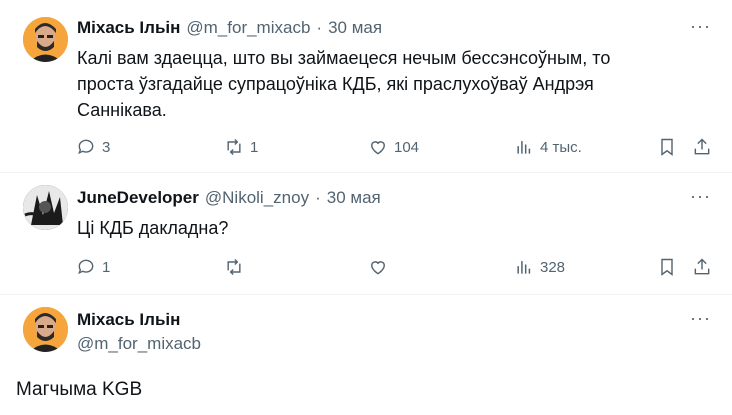  Describe the element at coordinates (257, 198) in the screenshot. I see `author-handle: @Nikoli_znoy` at that location.